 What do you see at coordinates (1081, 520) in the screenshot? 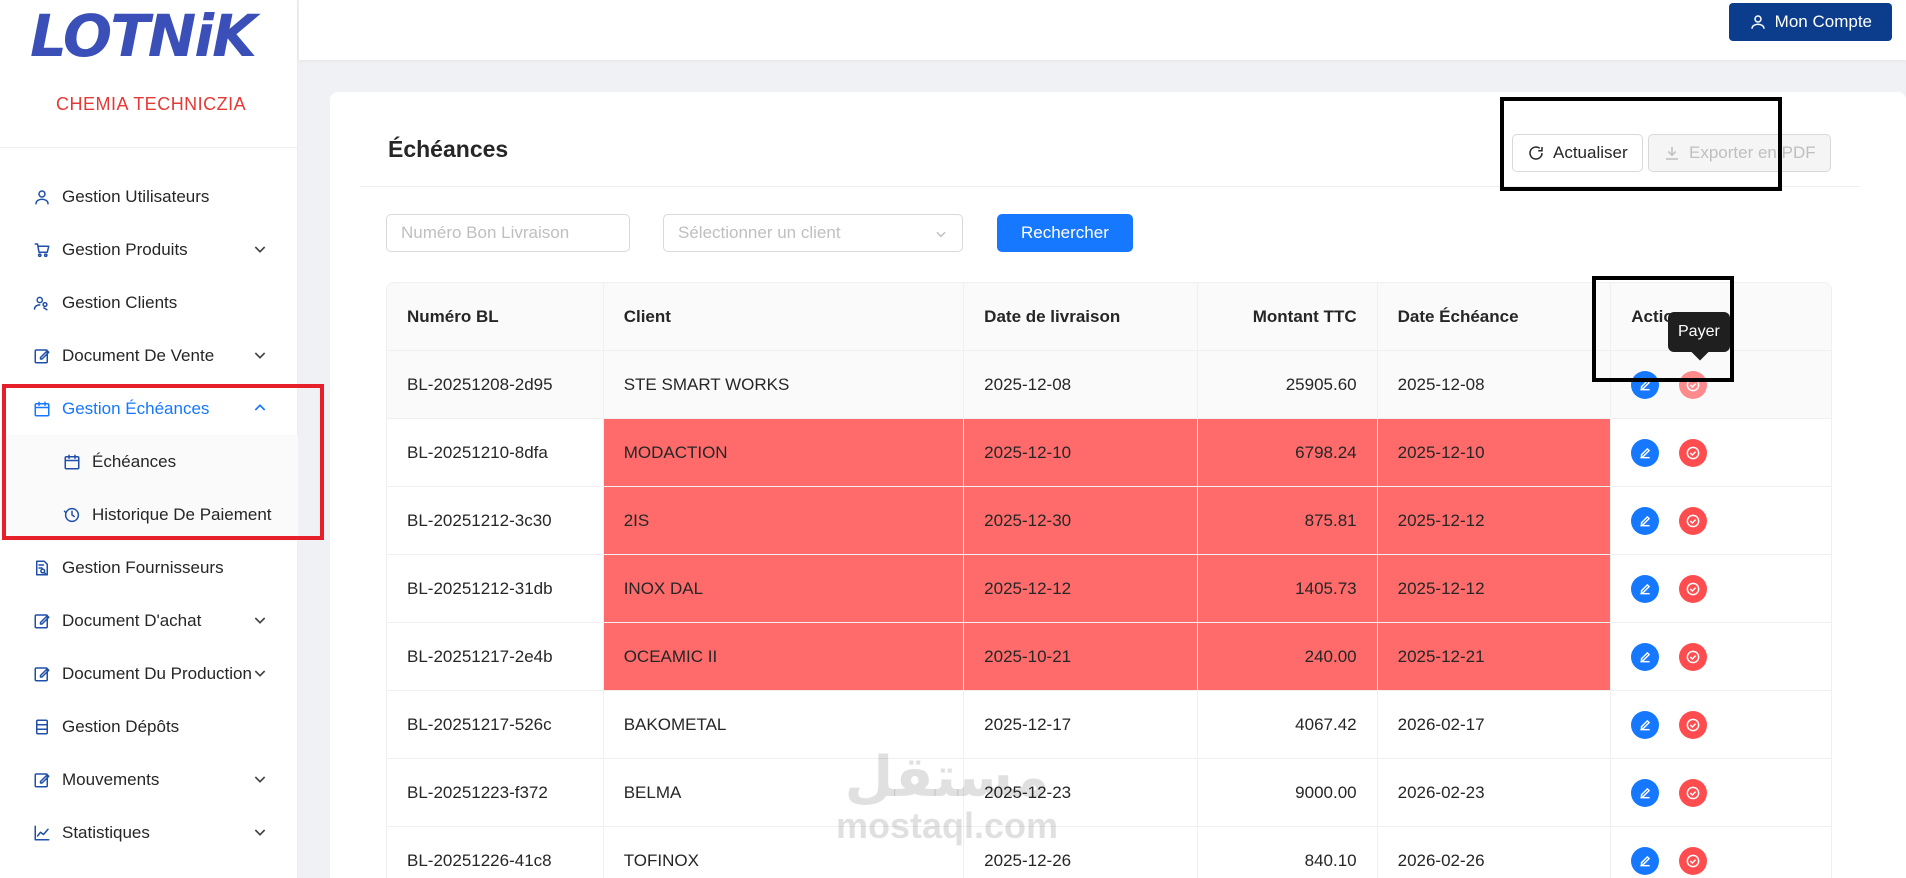
I see `cell-livraison: 2025-12-30` at bounding box center [1081, 520].